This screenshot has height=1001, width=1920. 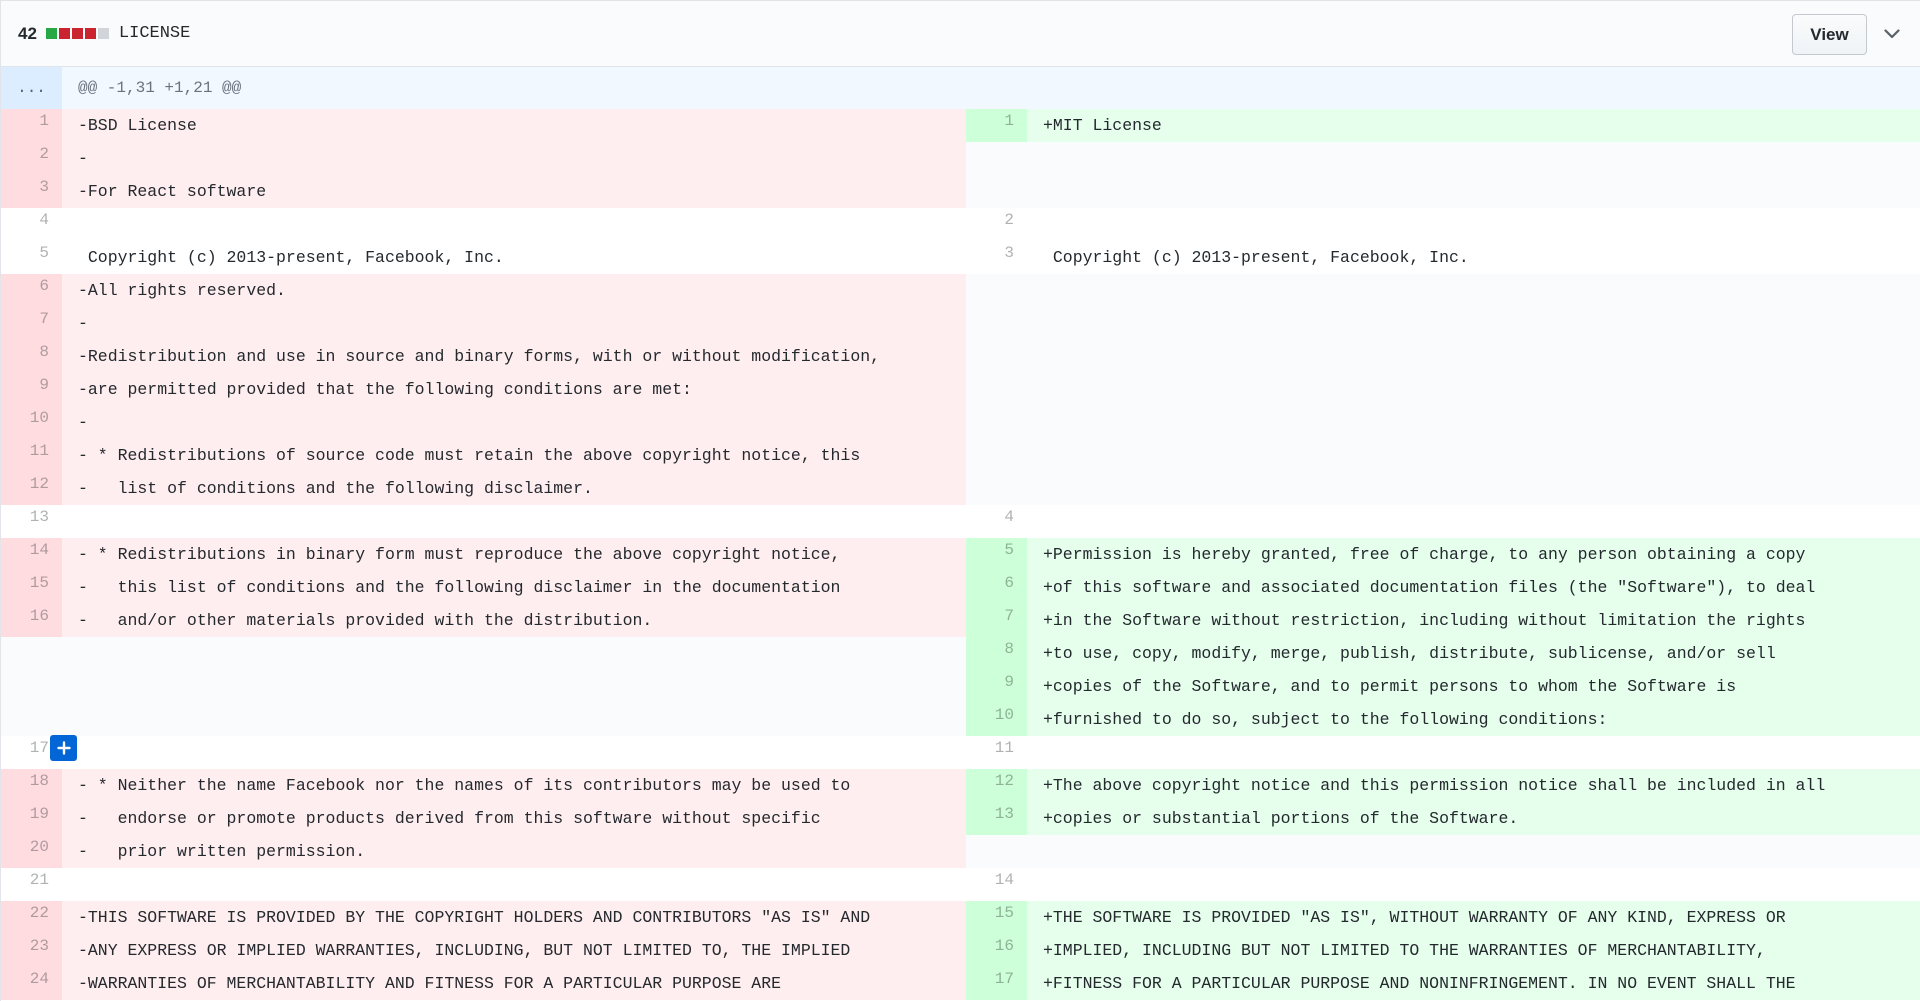 I want to click on right-line-number: 15, so click(x=996, y=917).